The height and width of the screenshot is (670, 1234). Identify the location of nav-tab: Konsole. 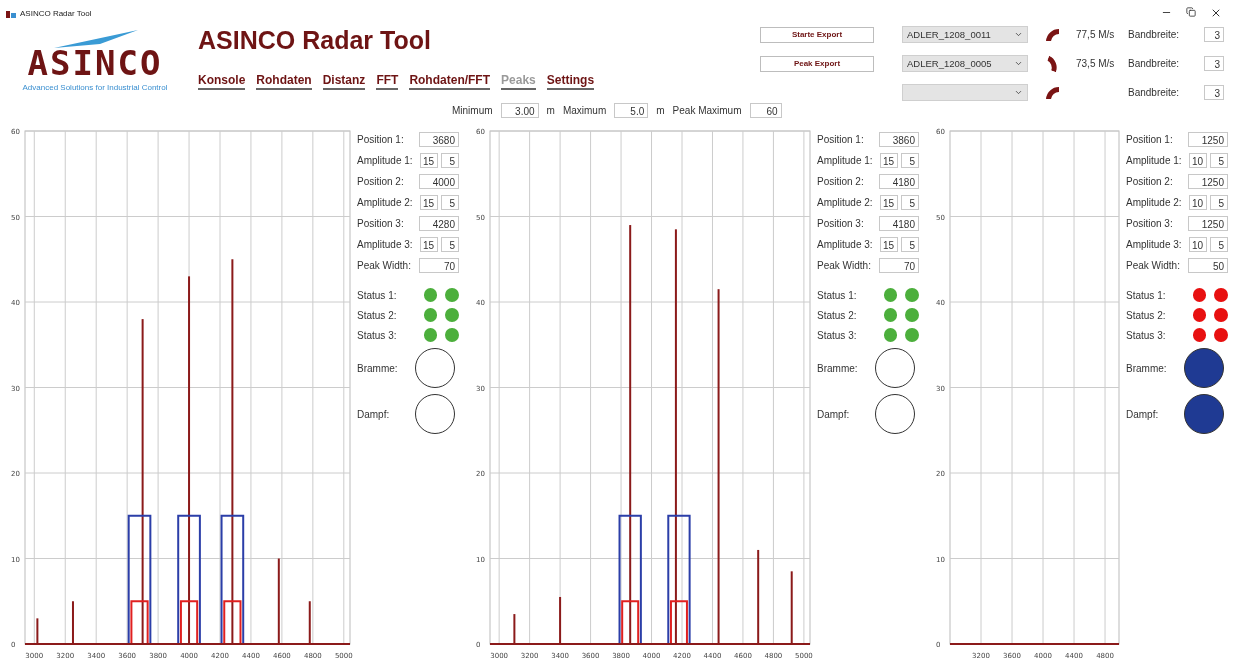
(222, 81).